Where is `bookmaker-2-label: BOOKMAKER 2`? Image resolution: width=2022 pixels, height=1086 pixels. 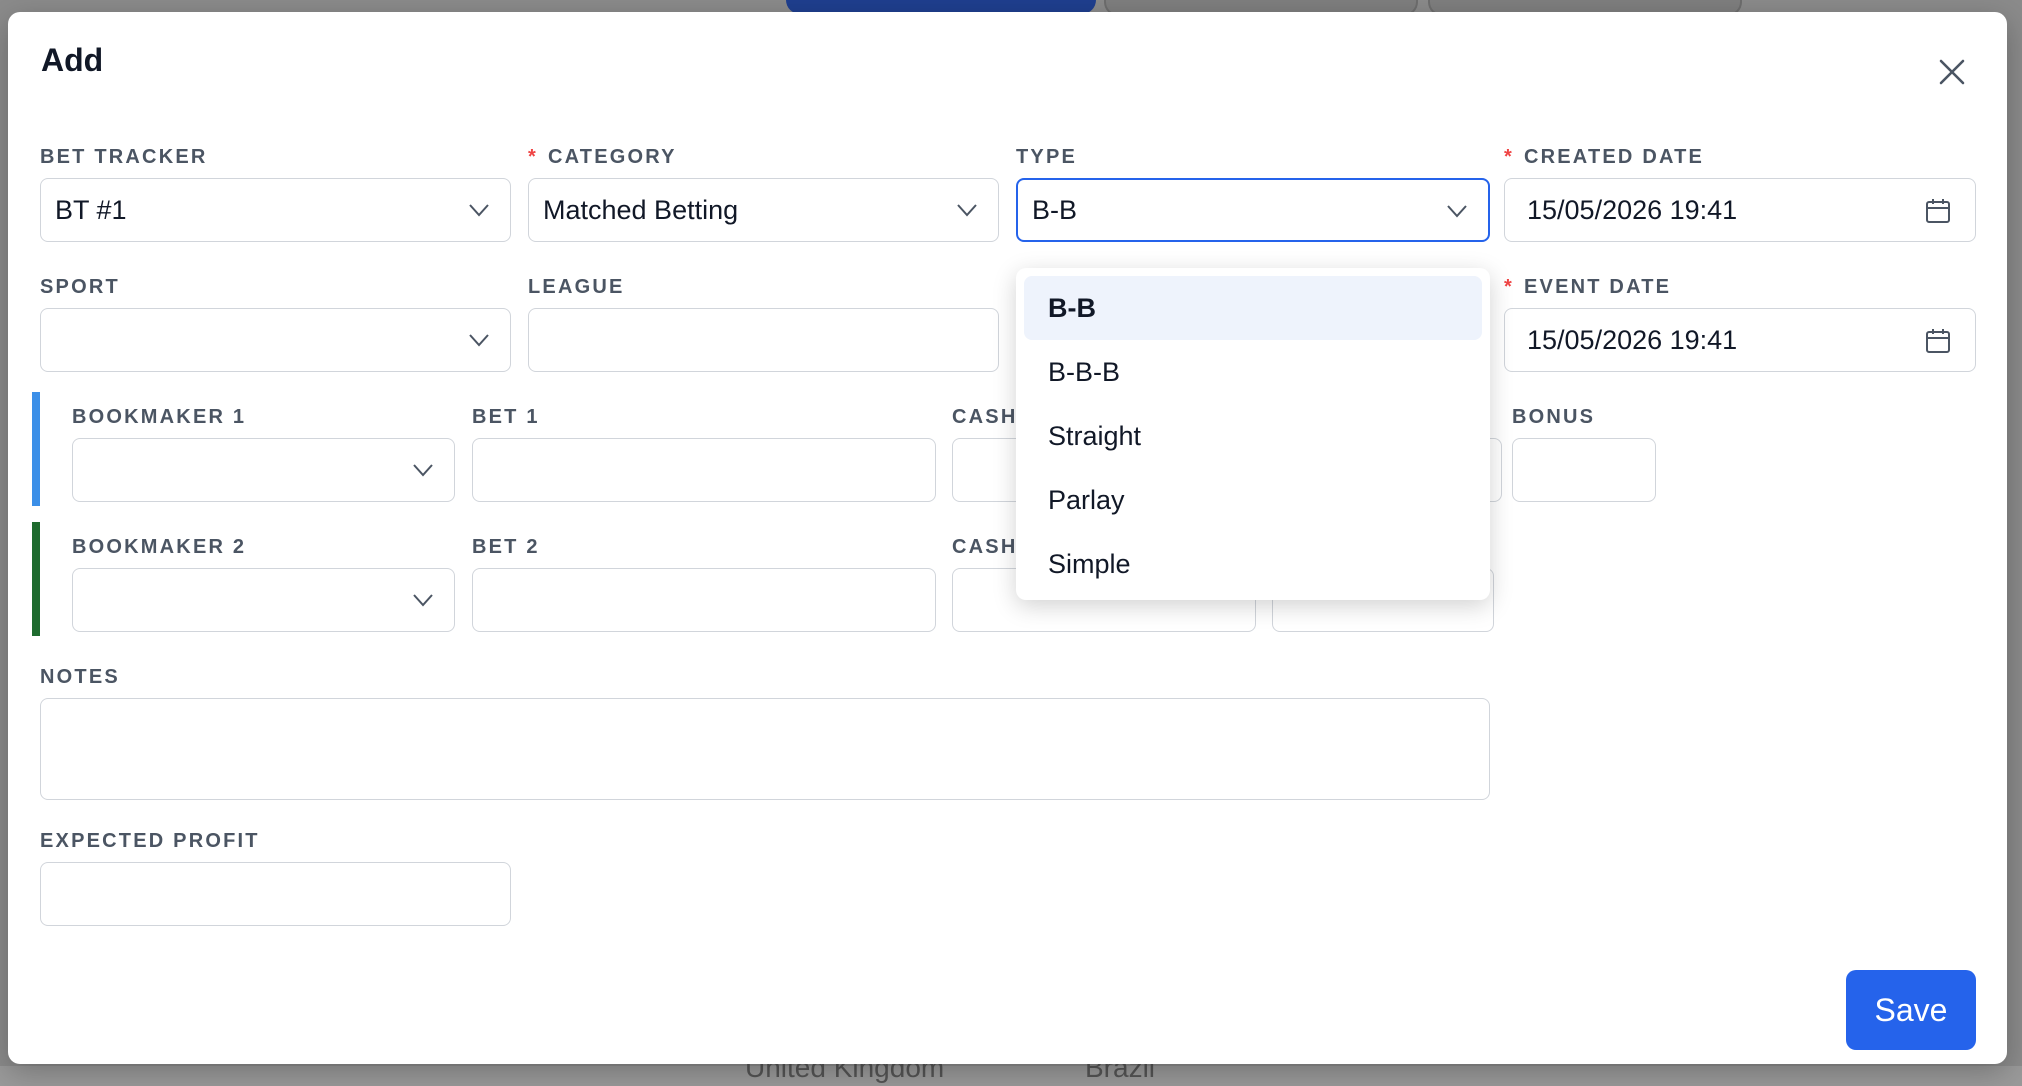 bookmaker-2-label: BOOKMAKER 2 is located at coordinates (159, 547).